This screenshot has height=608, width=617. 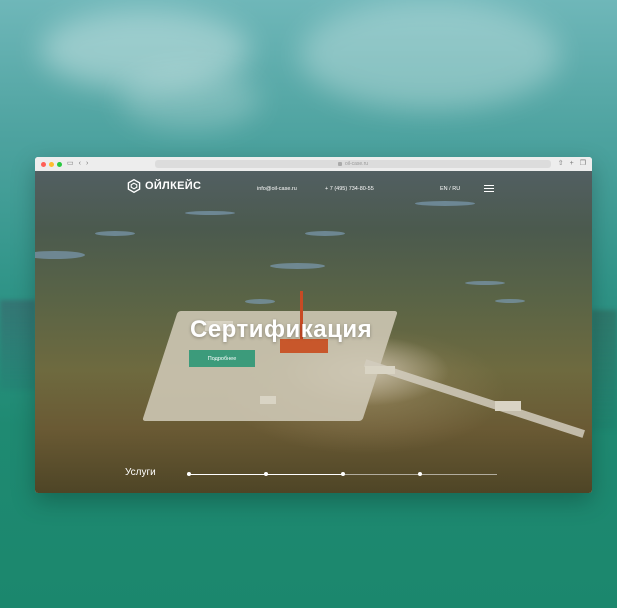 I want to click on access-road, so click(x=474, y=398).